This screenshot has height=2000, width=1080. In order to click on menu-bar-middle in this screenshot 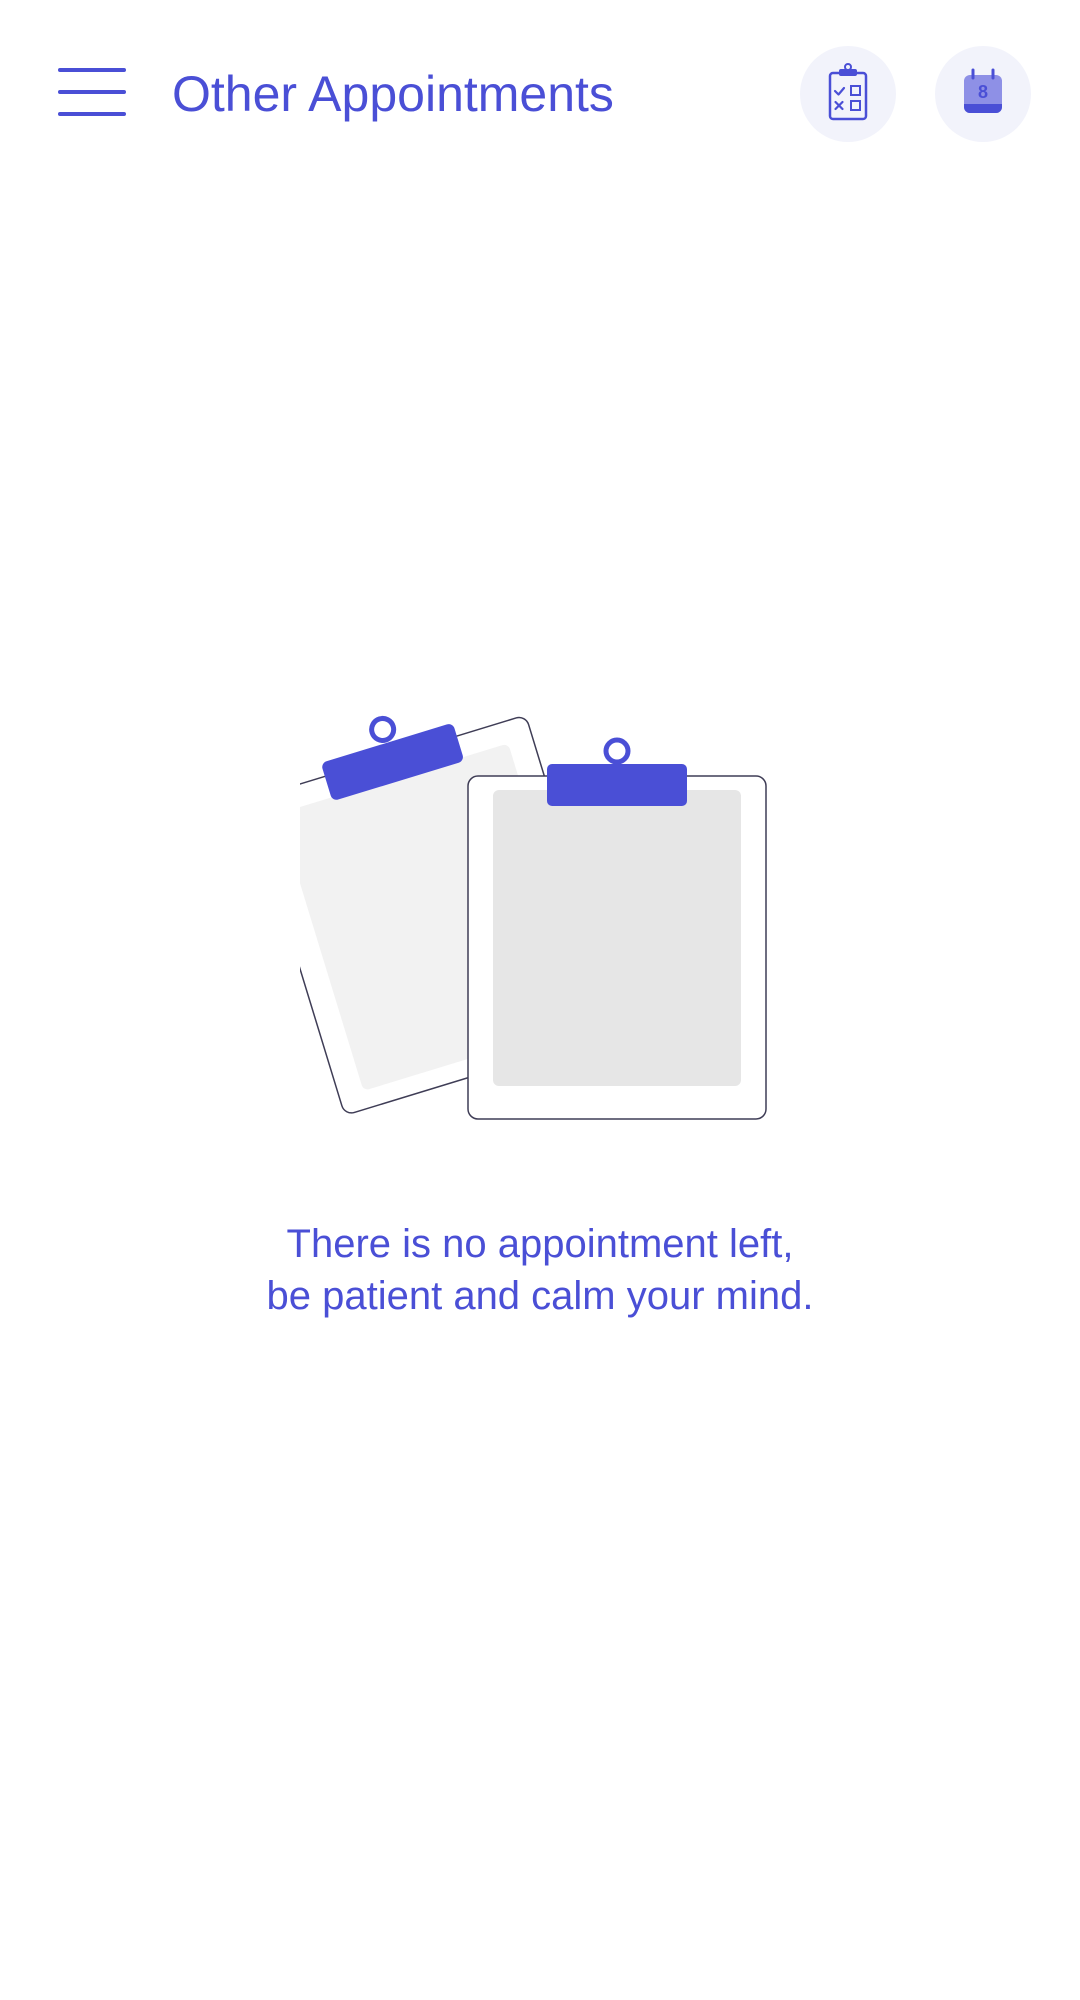, I will do `click(92, 92)`.